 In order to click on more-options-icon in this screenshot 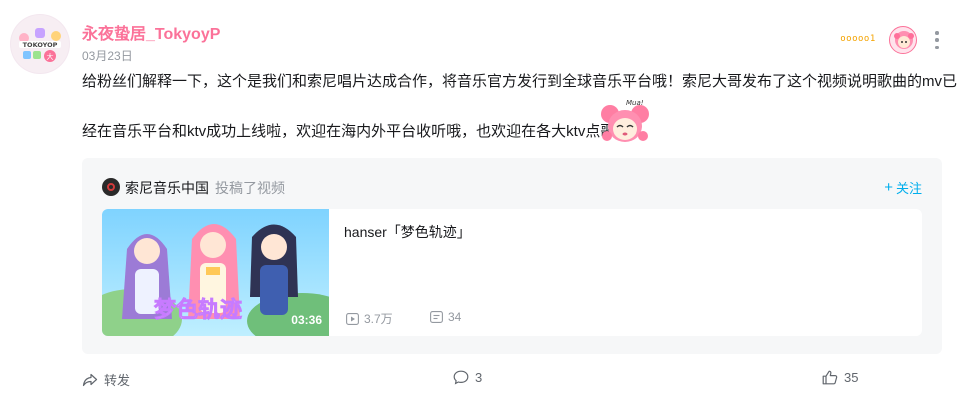, I will do `click(937, 40)`.